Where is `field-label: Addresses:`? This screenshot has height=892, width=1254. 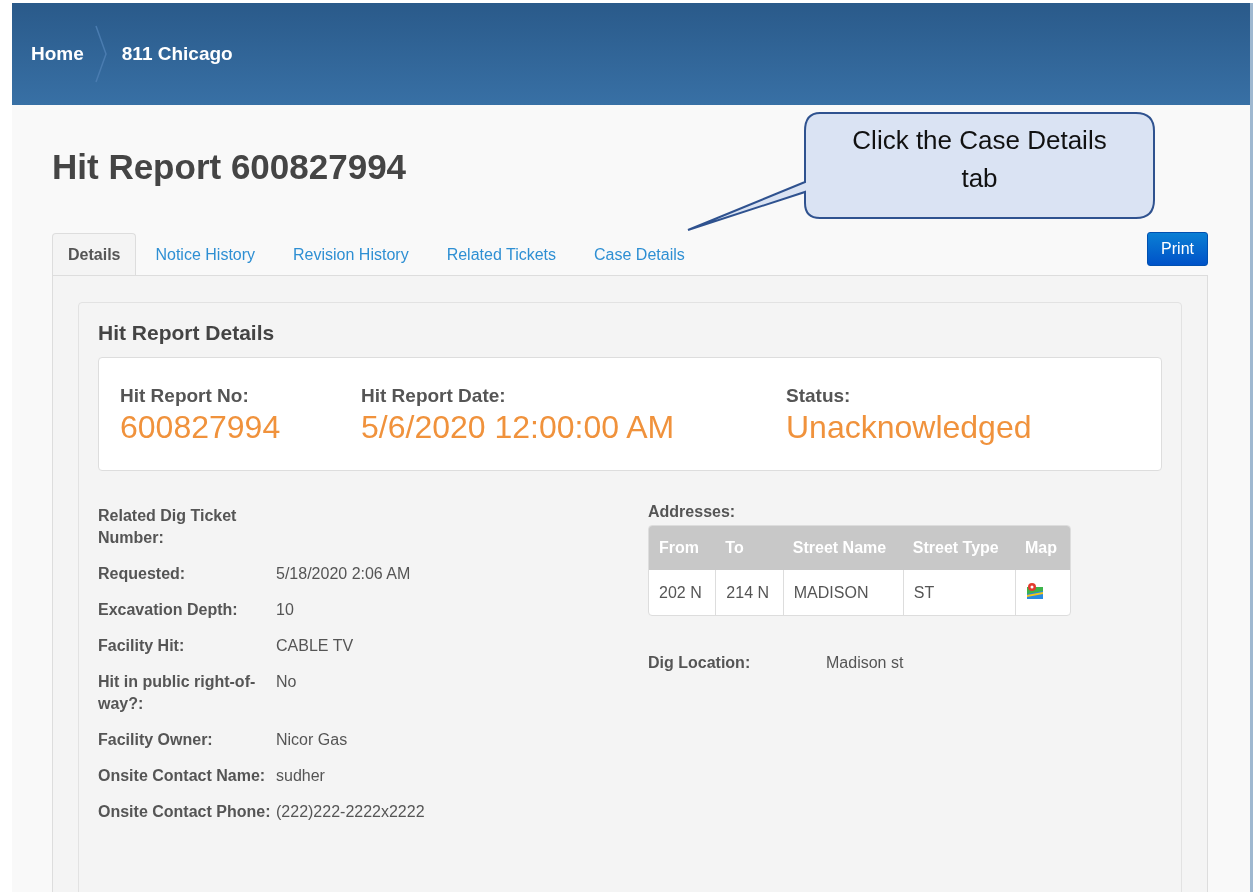
field-label: Addresses: is located at coordinates (692, 512).